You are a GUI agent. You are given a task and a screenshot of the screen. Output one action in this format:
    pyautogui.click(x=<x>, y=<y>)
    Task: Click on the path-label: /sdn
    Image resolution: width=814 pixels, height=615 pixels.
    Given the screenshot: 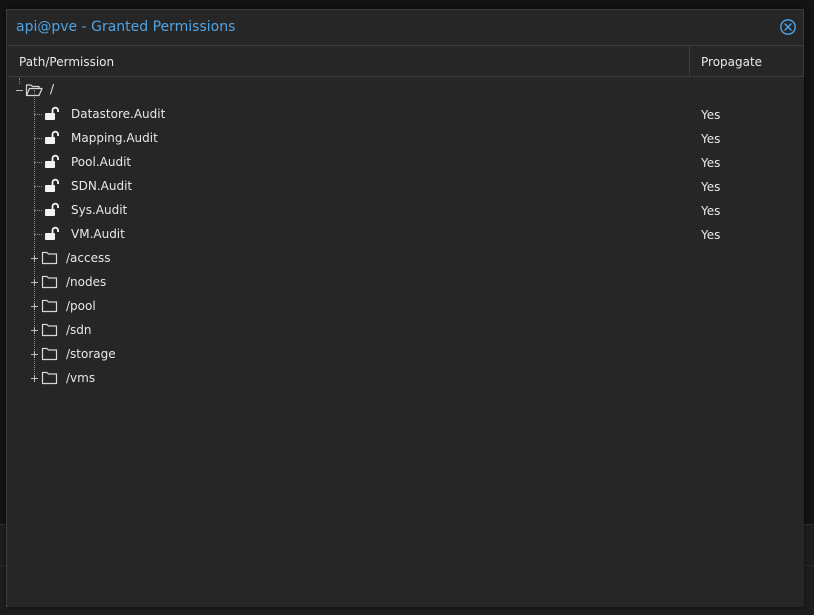 What is the action you would take?
    pyautogui.click(x=79, y=330)
    